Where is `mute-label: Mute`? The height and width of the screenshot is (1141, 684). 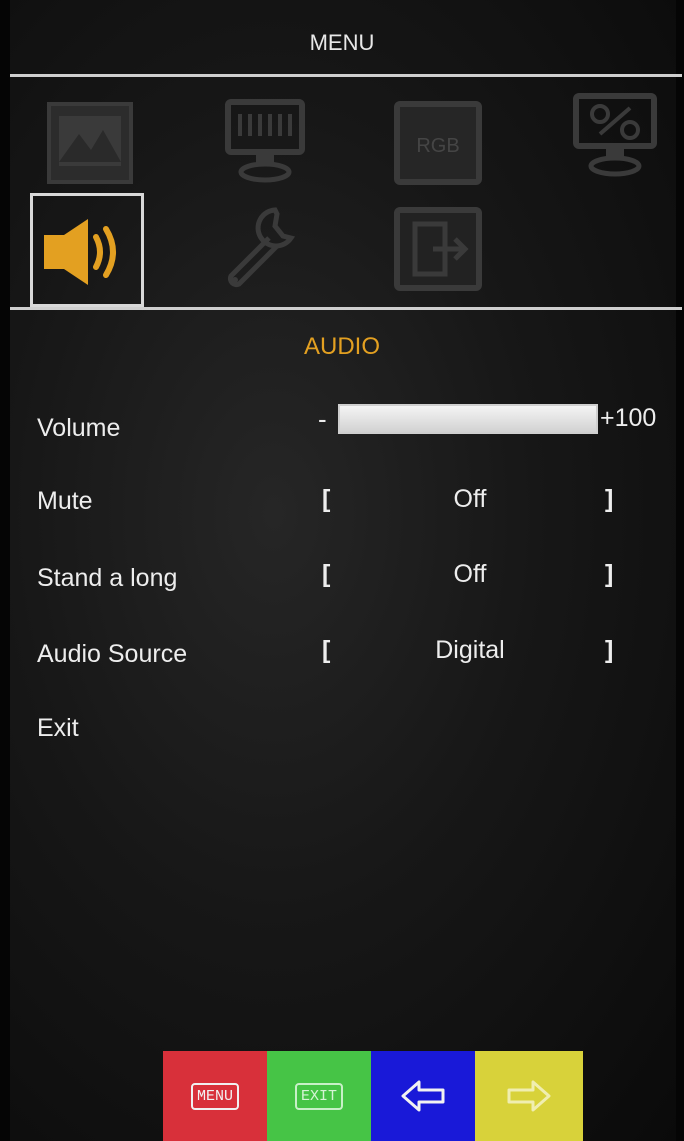 mute-label: Mute is located at coordinates (65, 501).